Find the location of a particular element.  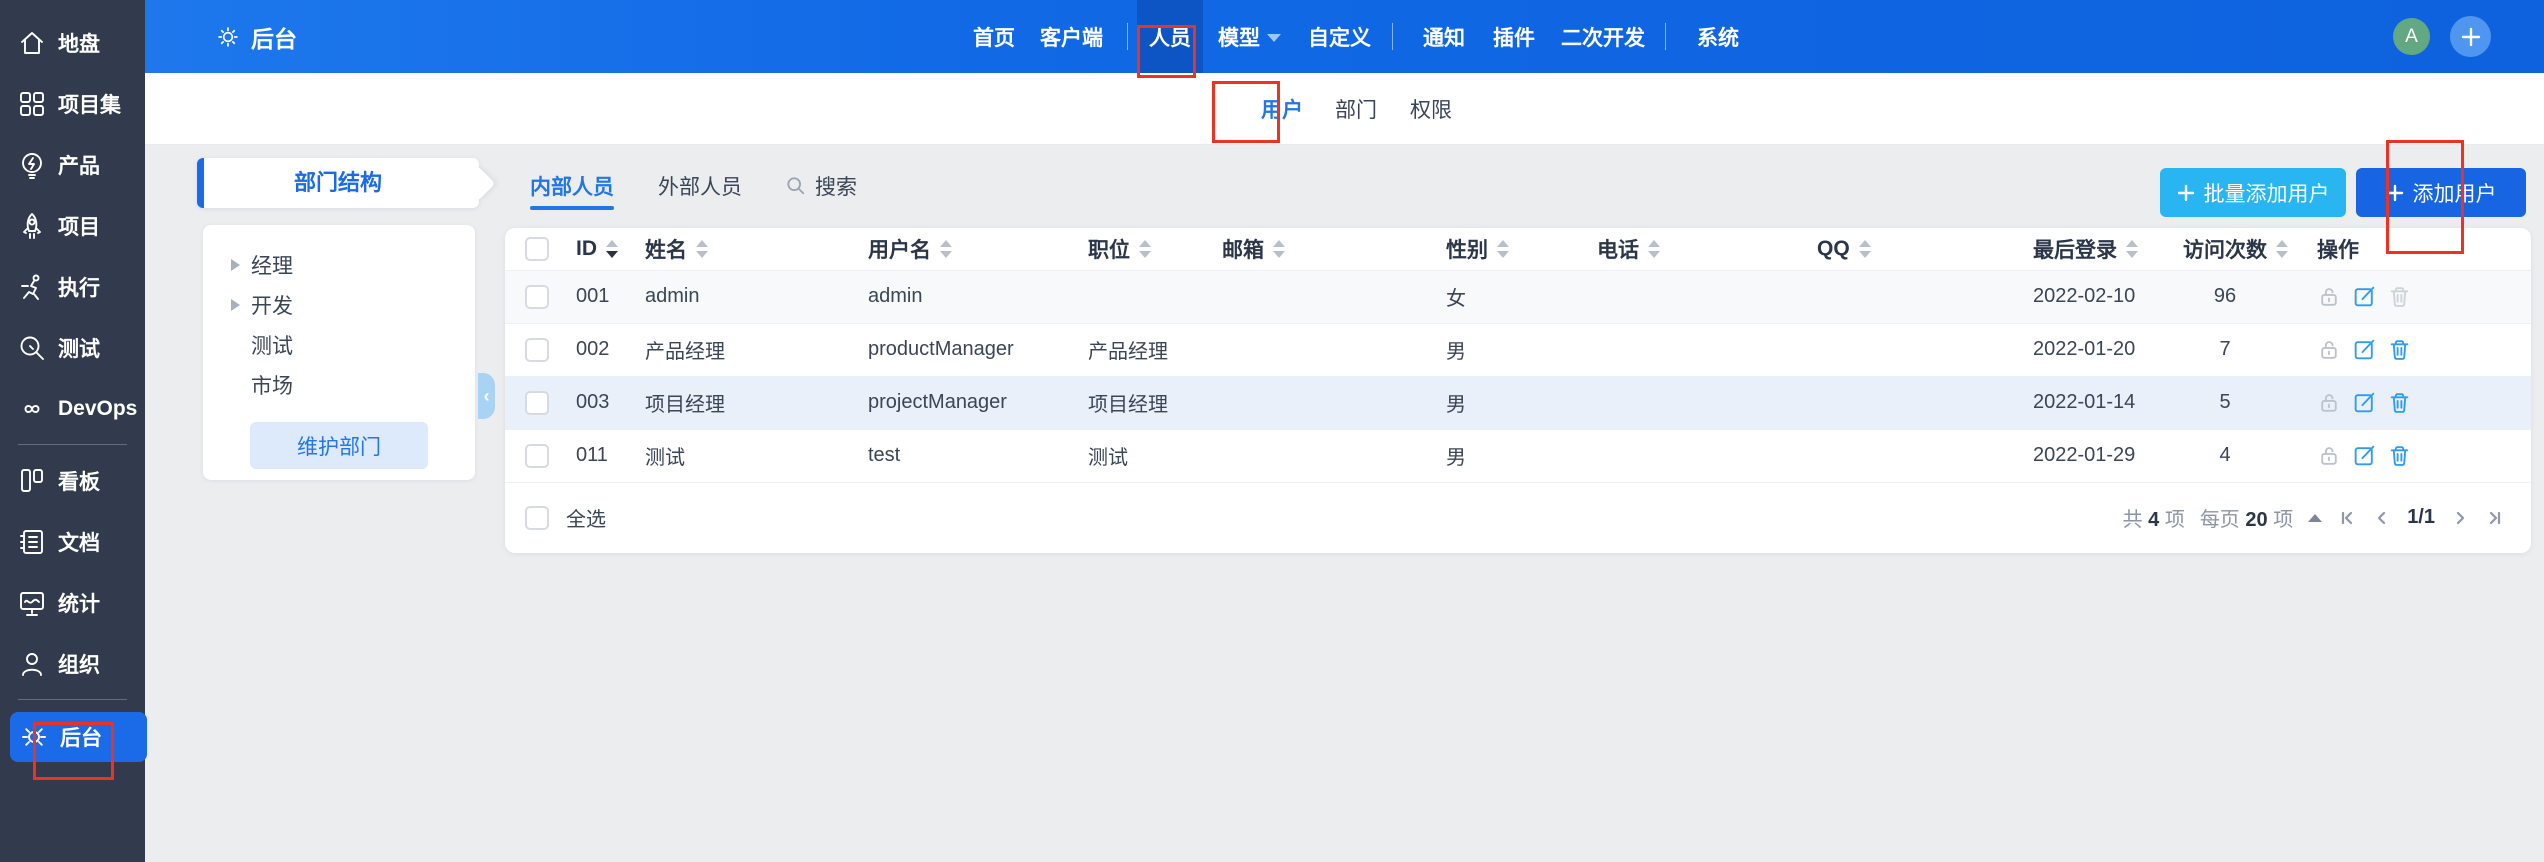

table-row: 001 admin admin 女 2022-02-10 96 is located at coordinates (1518, 296).